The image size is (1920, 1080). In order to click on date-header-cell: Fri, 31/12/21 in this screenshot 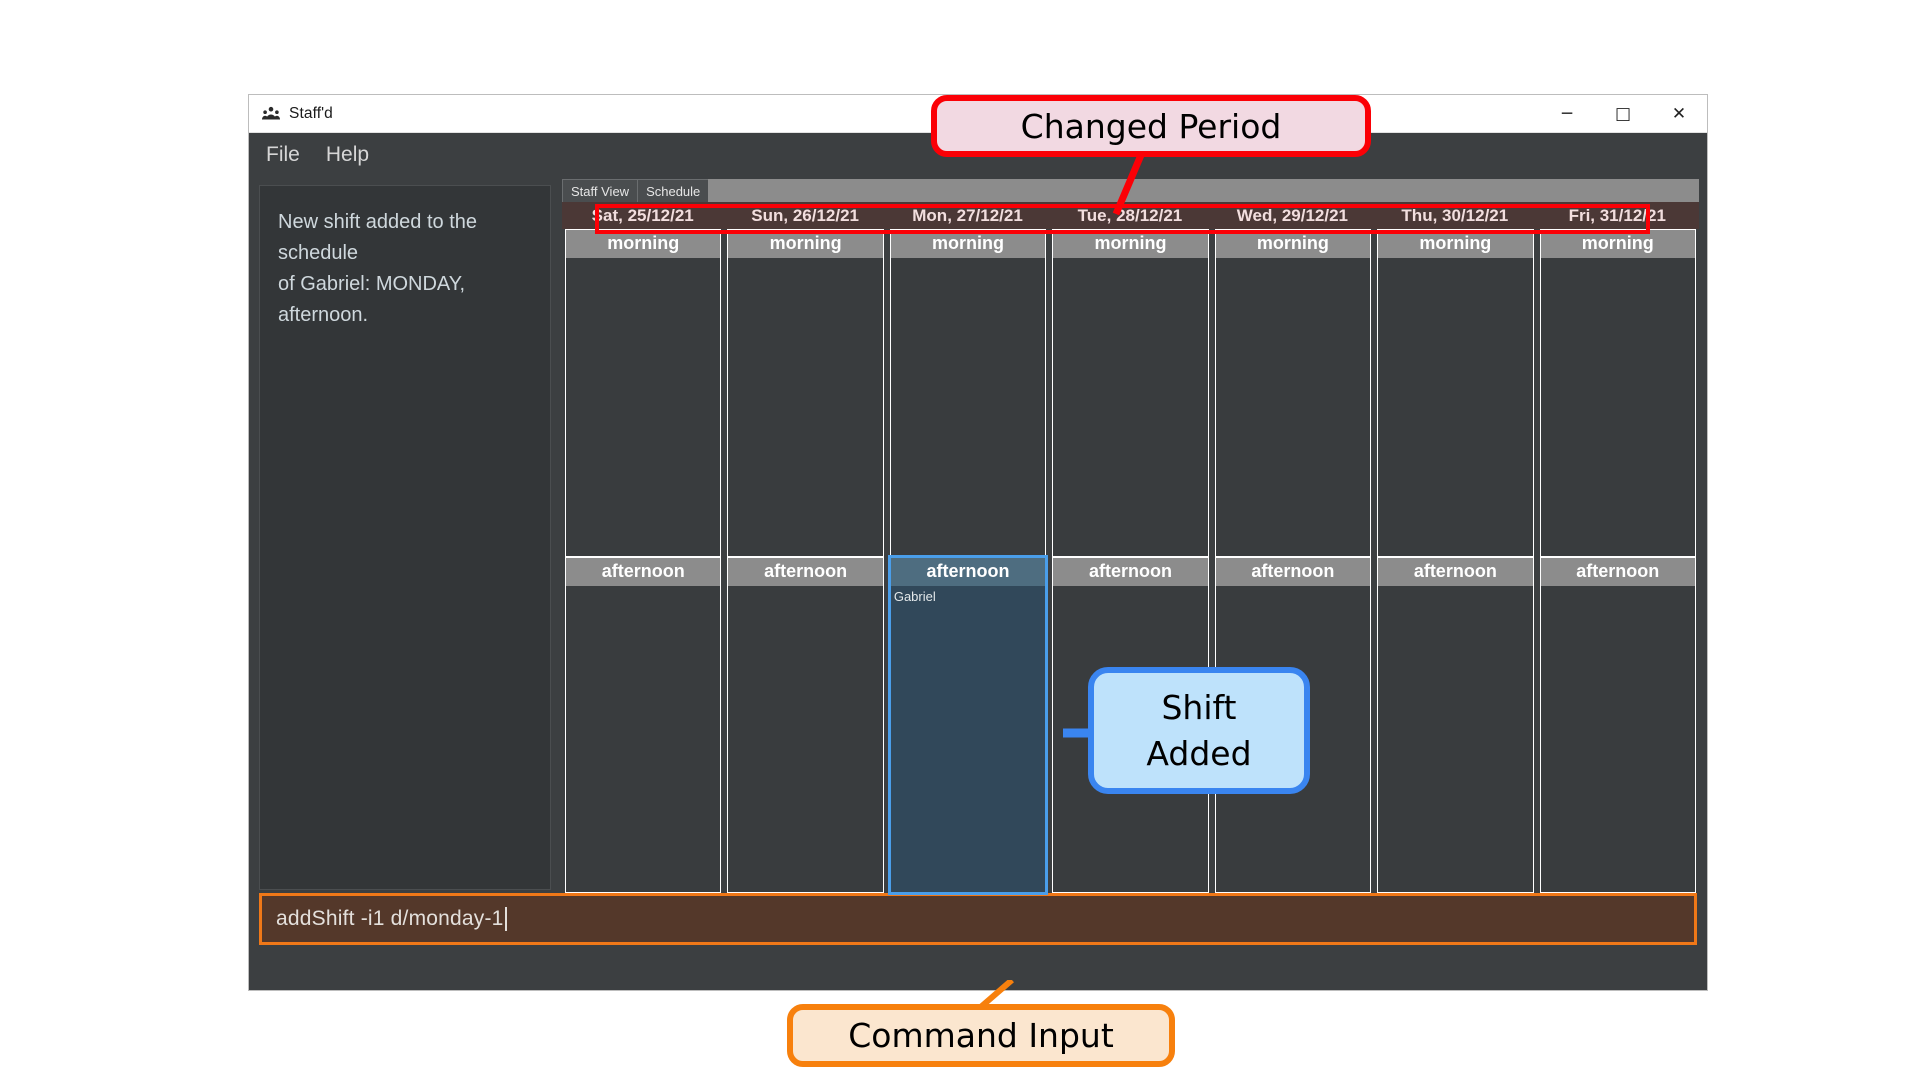, I will do `click(1617, 215)`.